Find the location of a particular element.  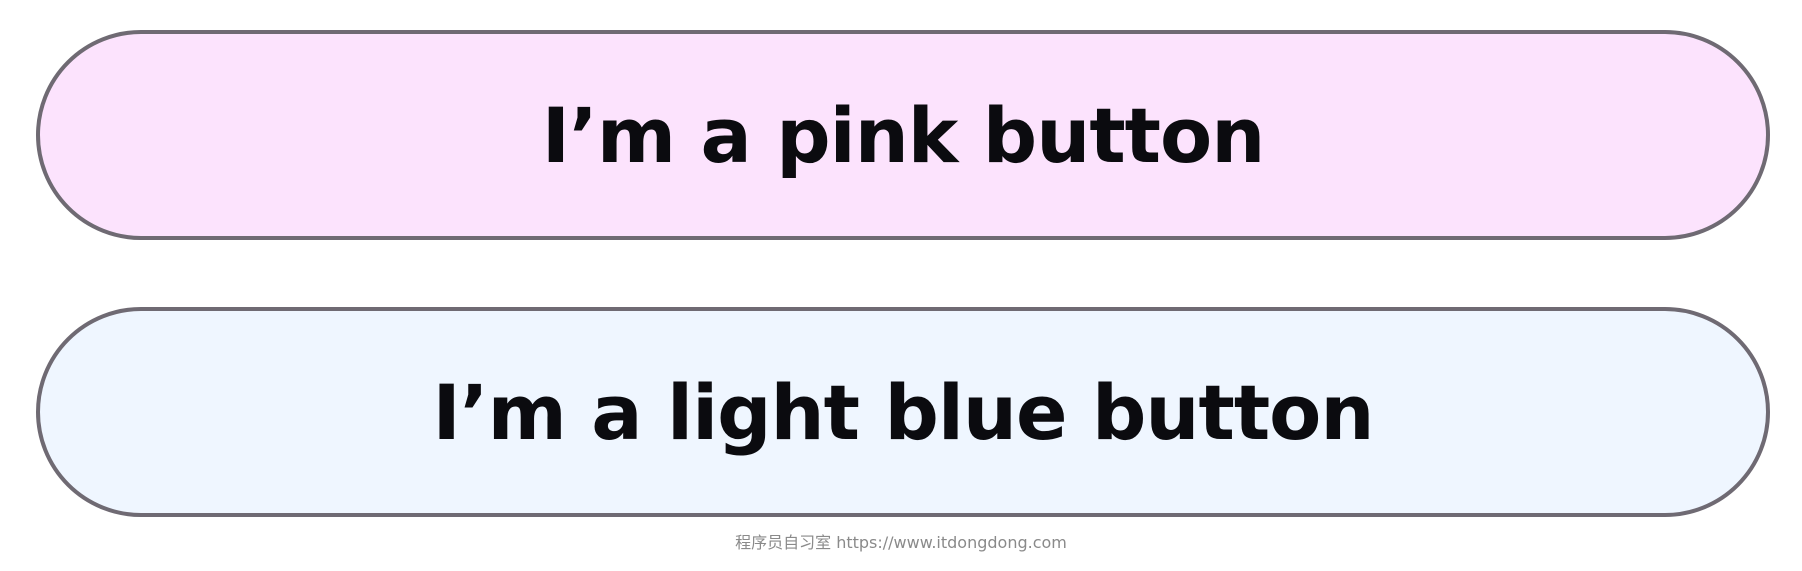

pink-button-label: I’m a pink button is located at coordinates (903, 135).